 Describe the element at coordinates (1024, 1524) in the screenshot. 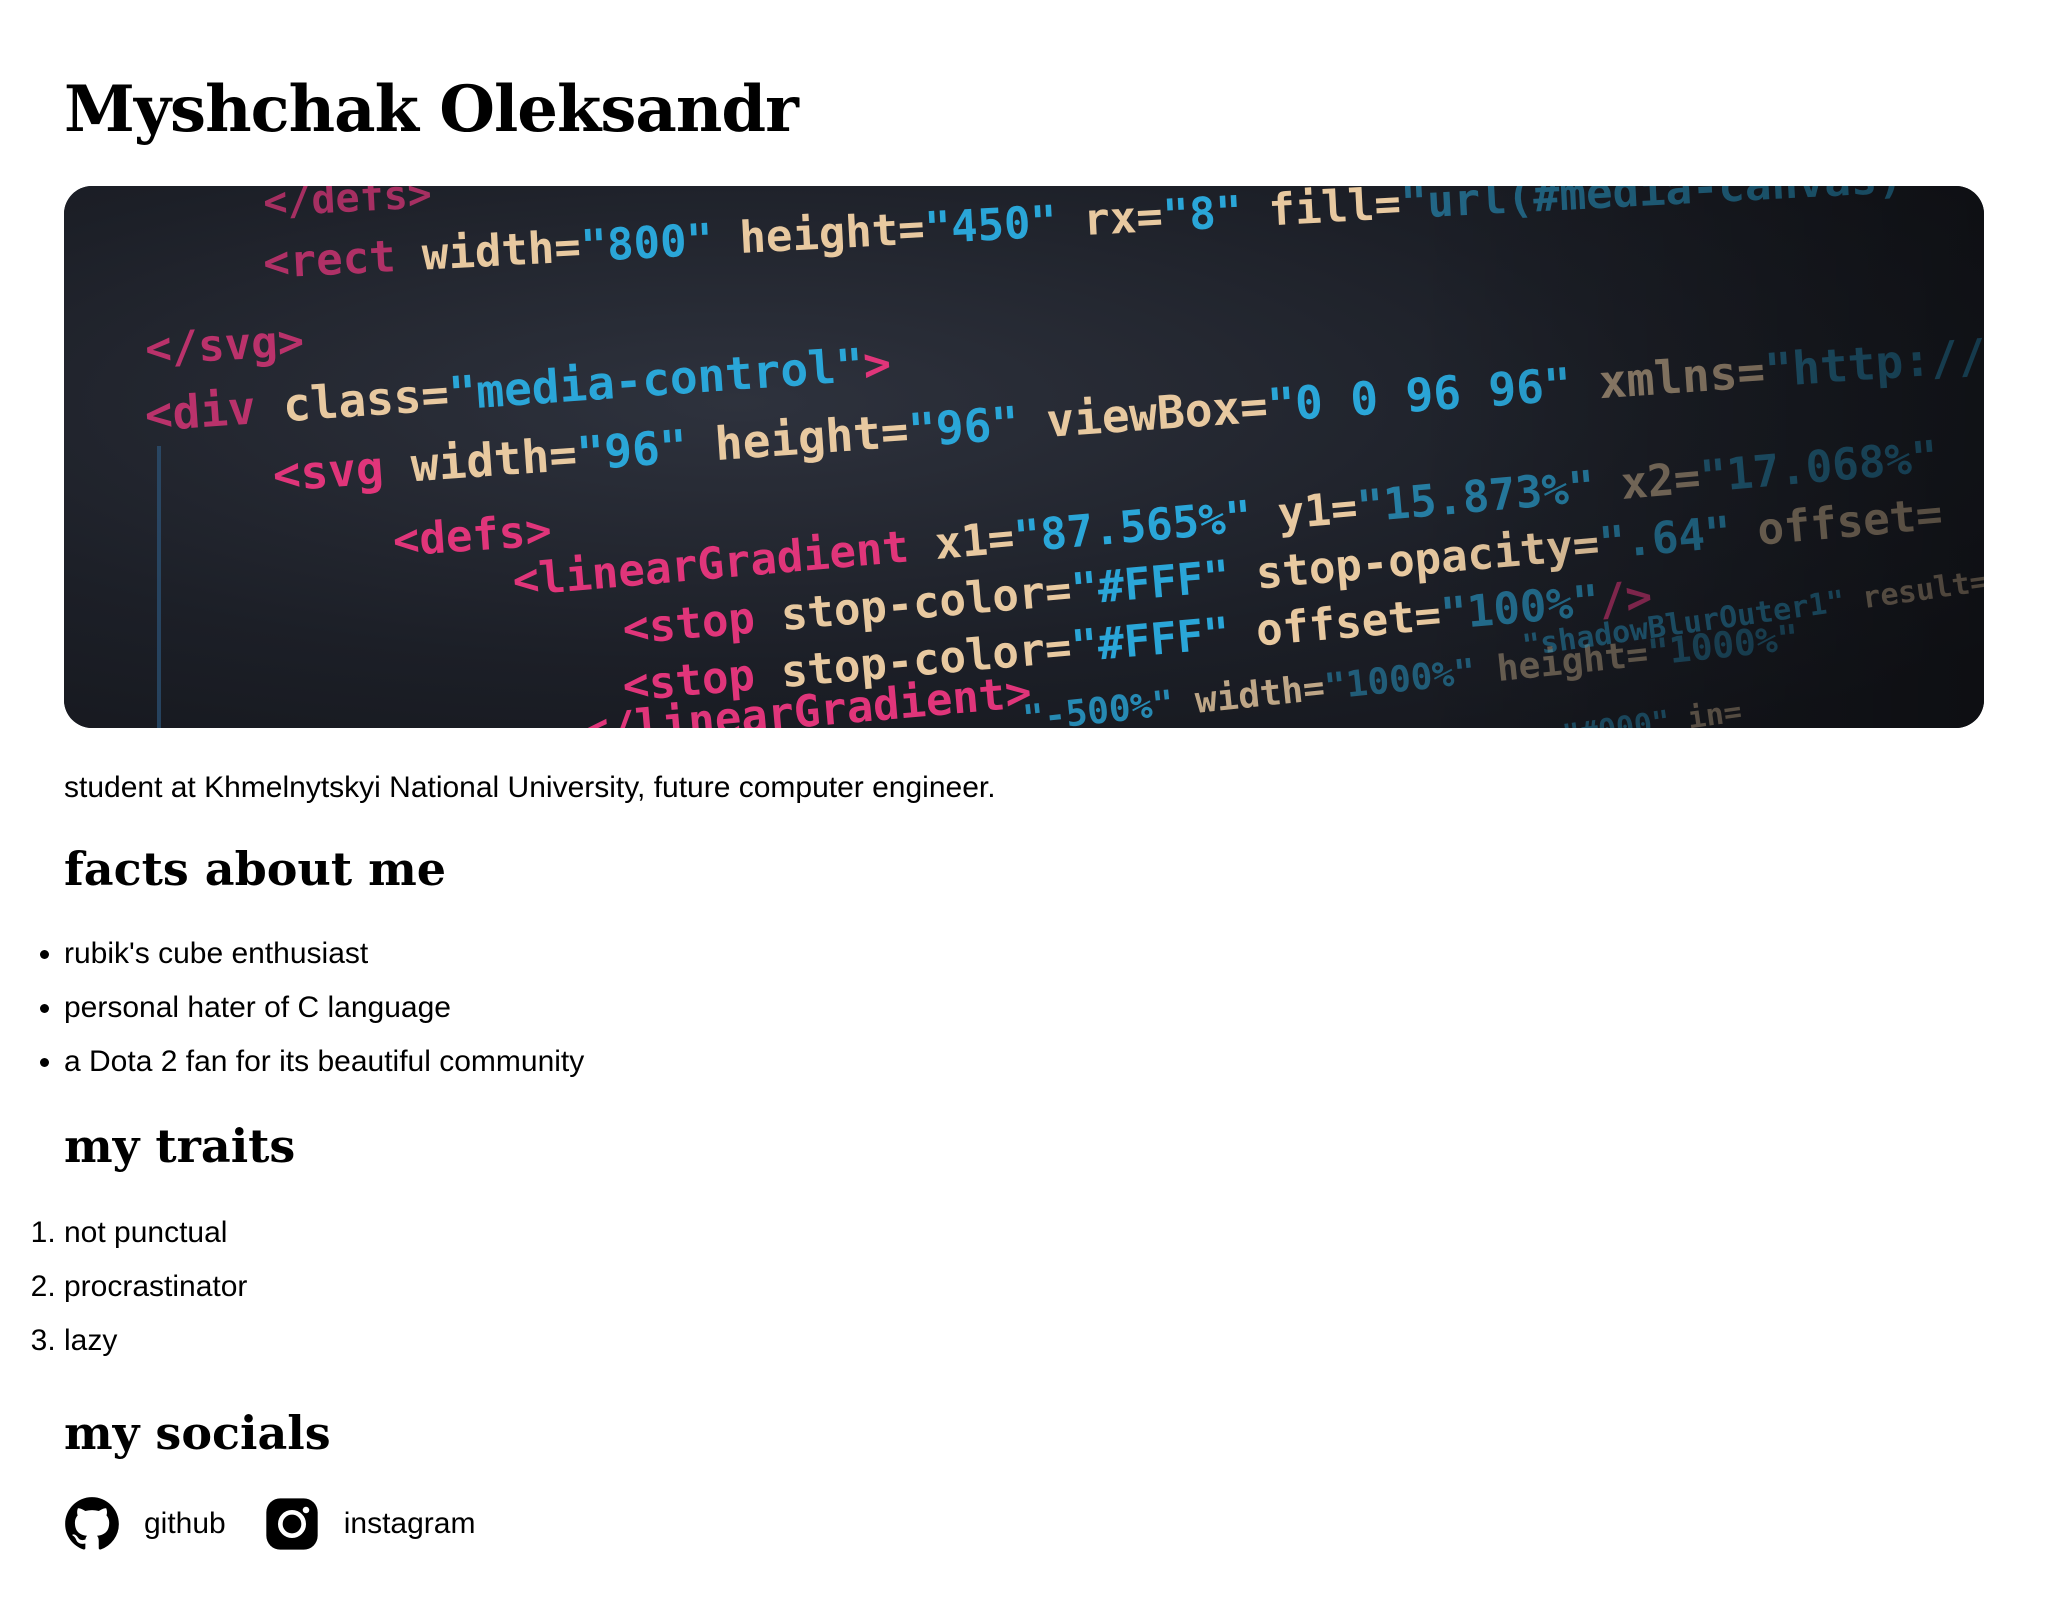

I see `socials-row: github instagram` at that location.